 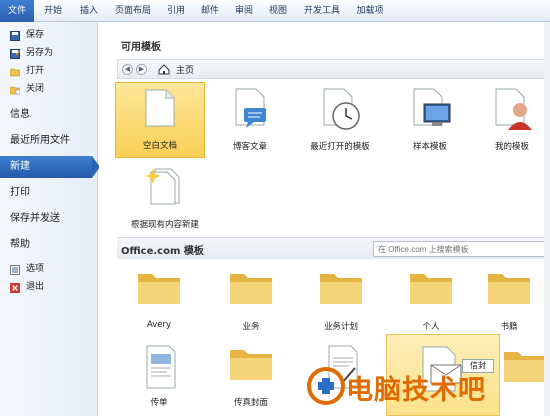 I want to click on template-label: 根据现有内容新建, so click(x=164, y=225).